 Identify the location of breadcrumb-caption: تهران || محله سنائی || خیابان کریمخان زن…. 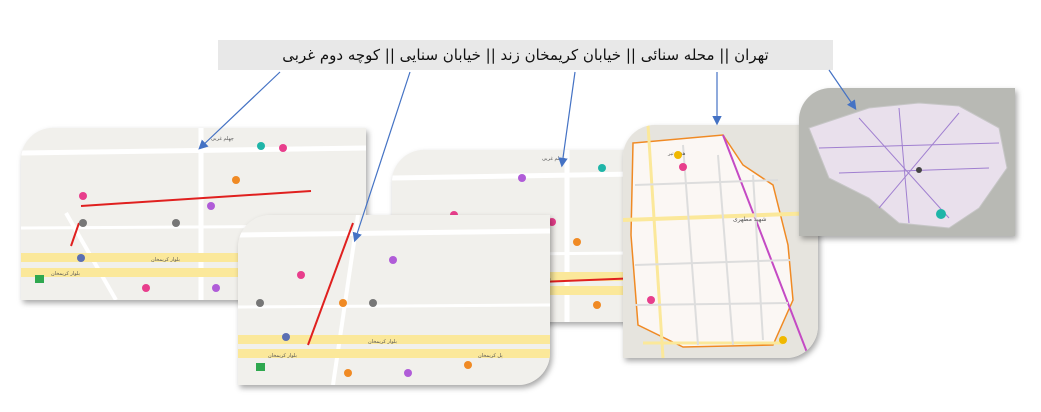
(525, 55).